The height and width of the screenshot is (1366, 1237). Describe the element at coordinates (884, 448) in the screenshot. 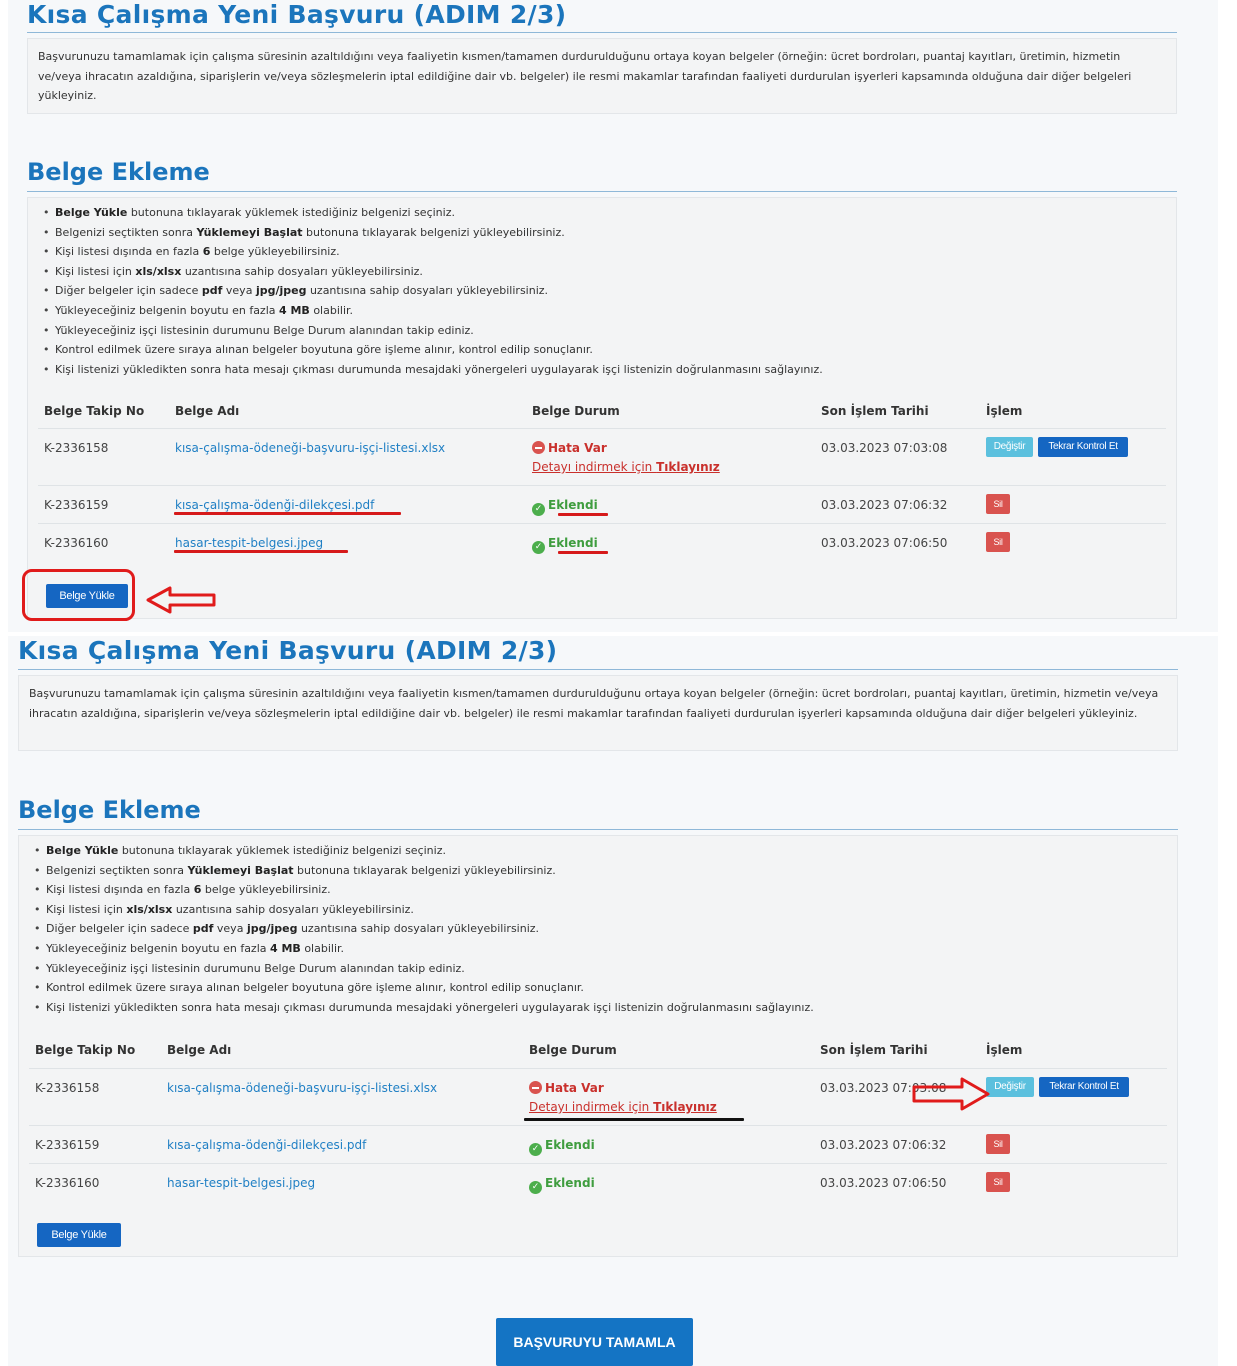

I see `last-action-date: 03.03.2023 07:03:08` at that location.